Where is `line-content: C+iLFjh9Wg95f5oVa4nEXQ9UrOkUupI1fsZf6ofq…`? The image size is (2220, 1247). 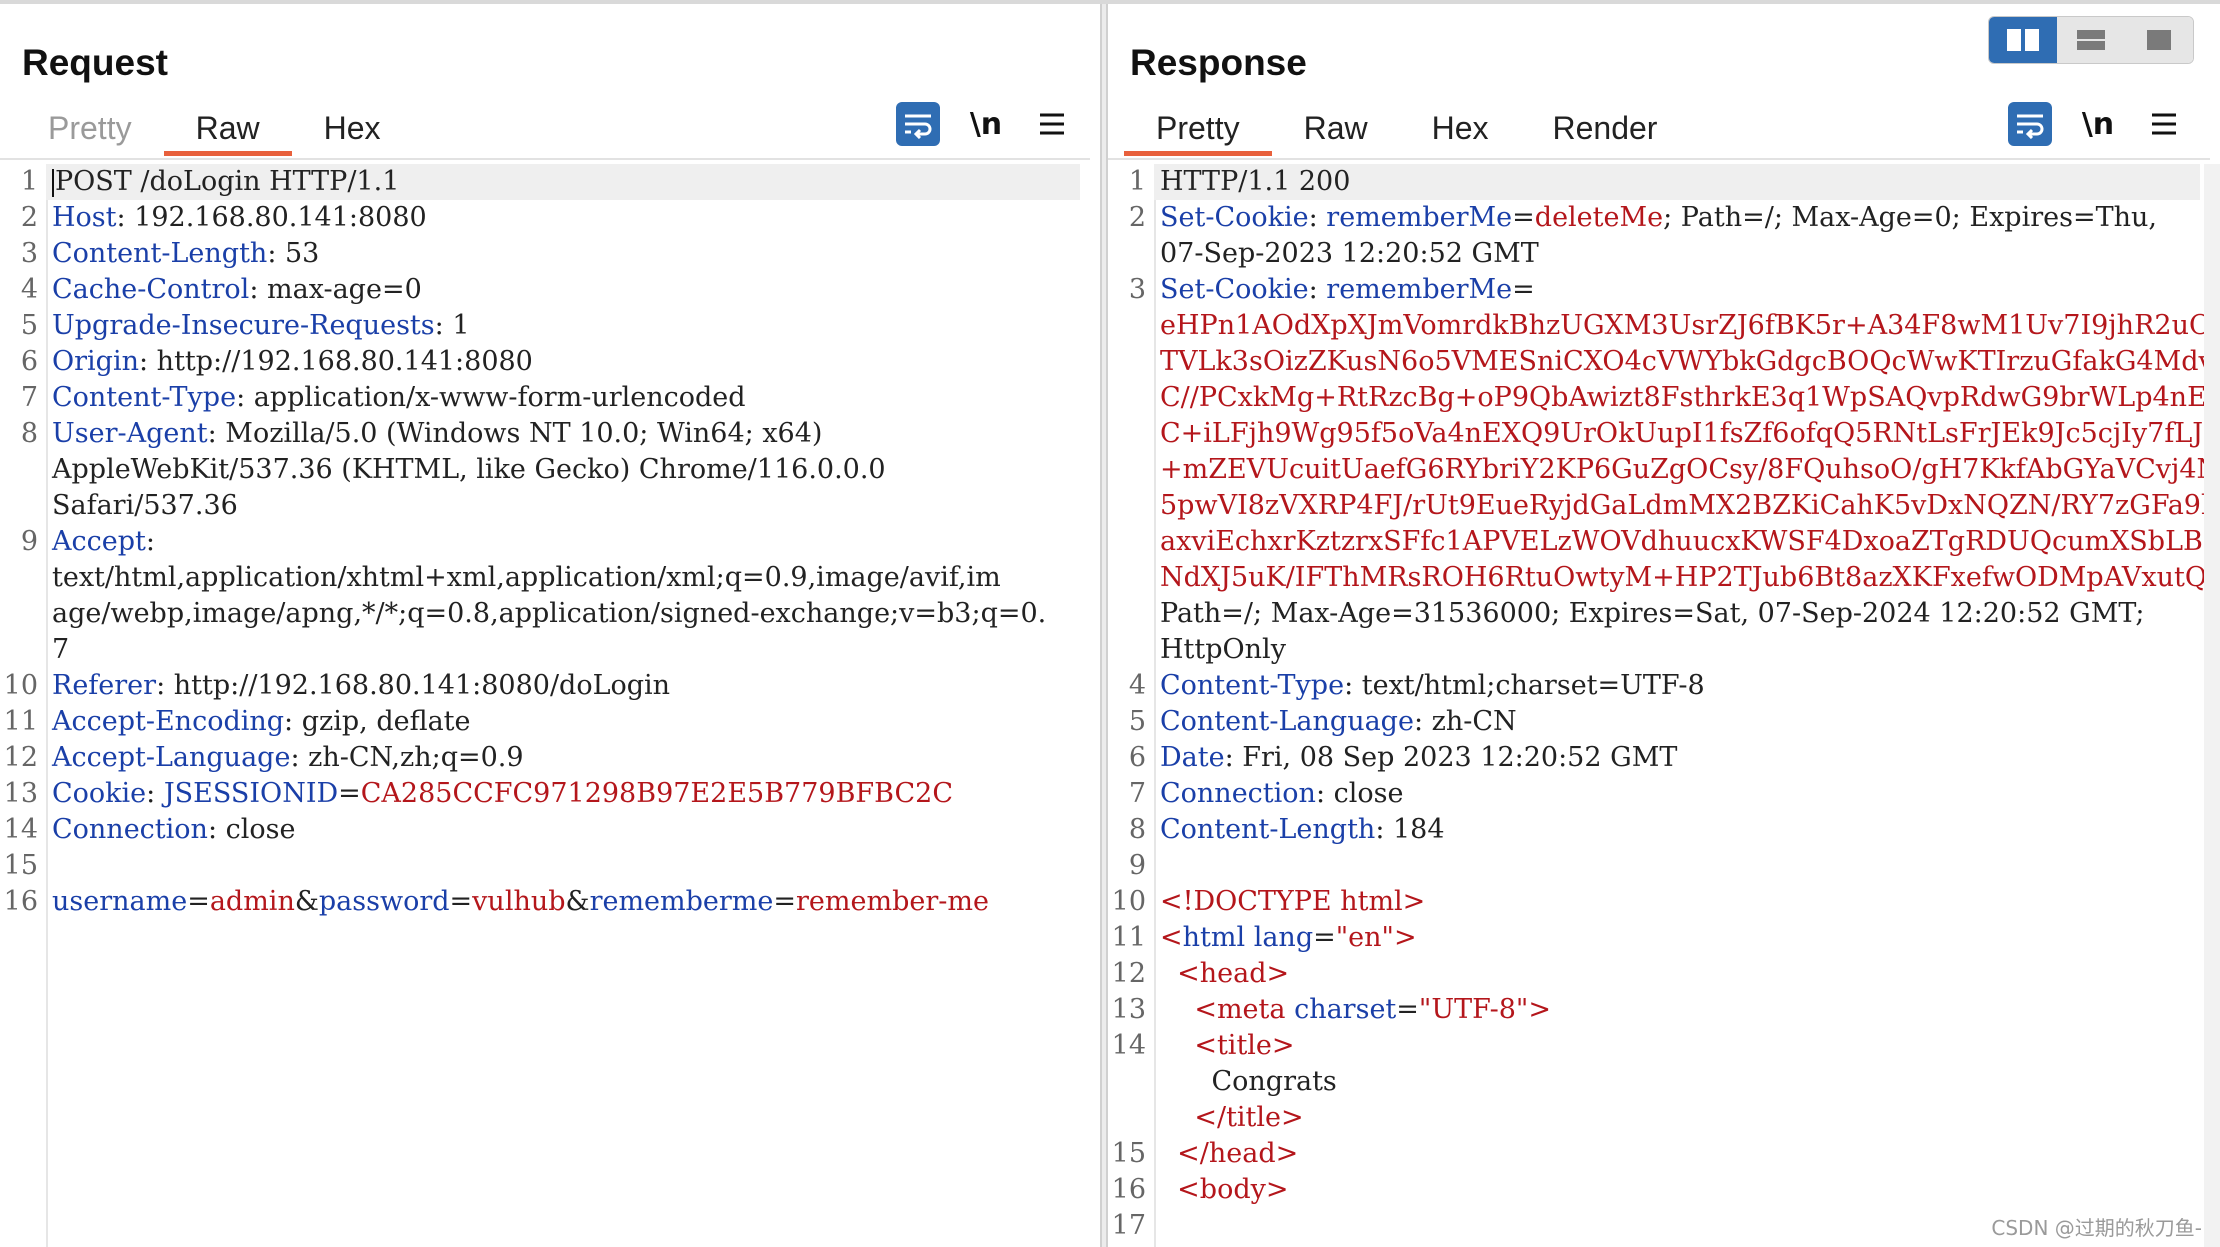
line-content: C+iLFjh9Wg95f5oVa4nEXQ9UrOkUupI1fsZf6ofq… is located at coordinates (1687, 434).